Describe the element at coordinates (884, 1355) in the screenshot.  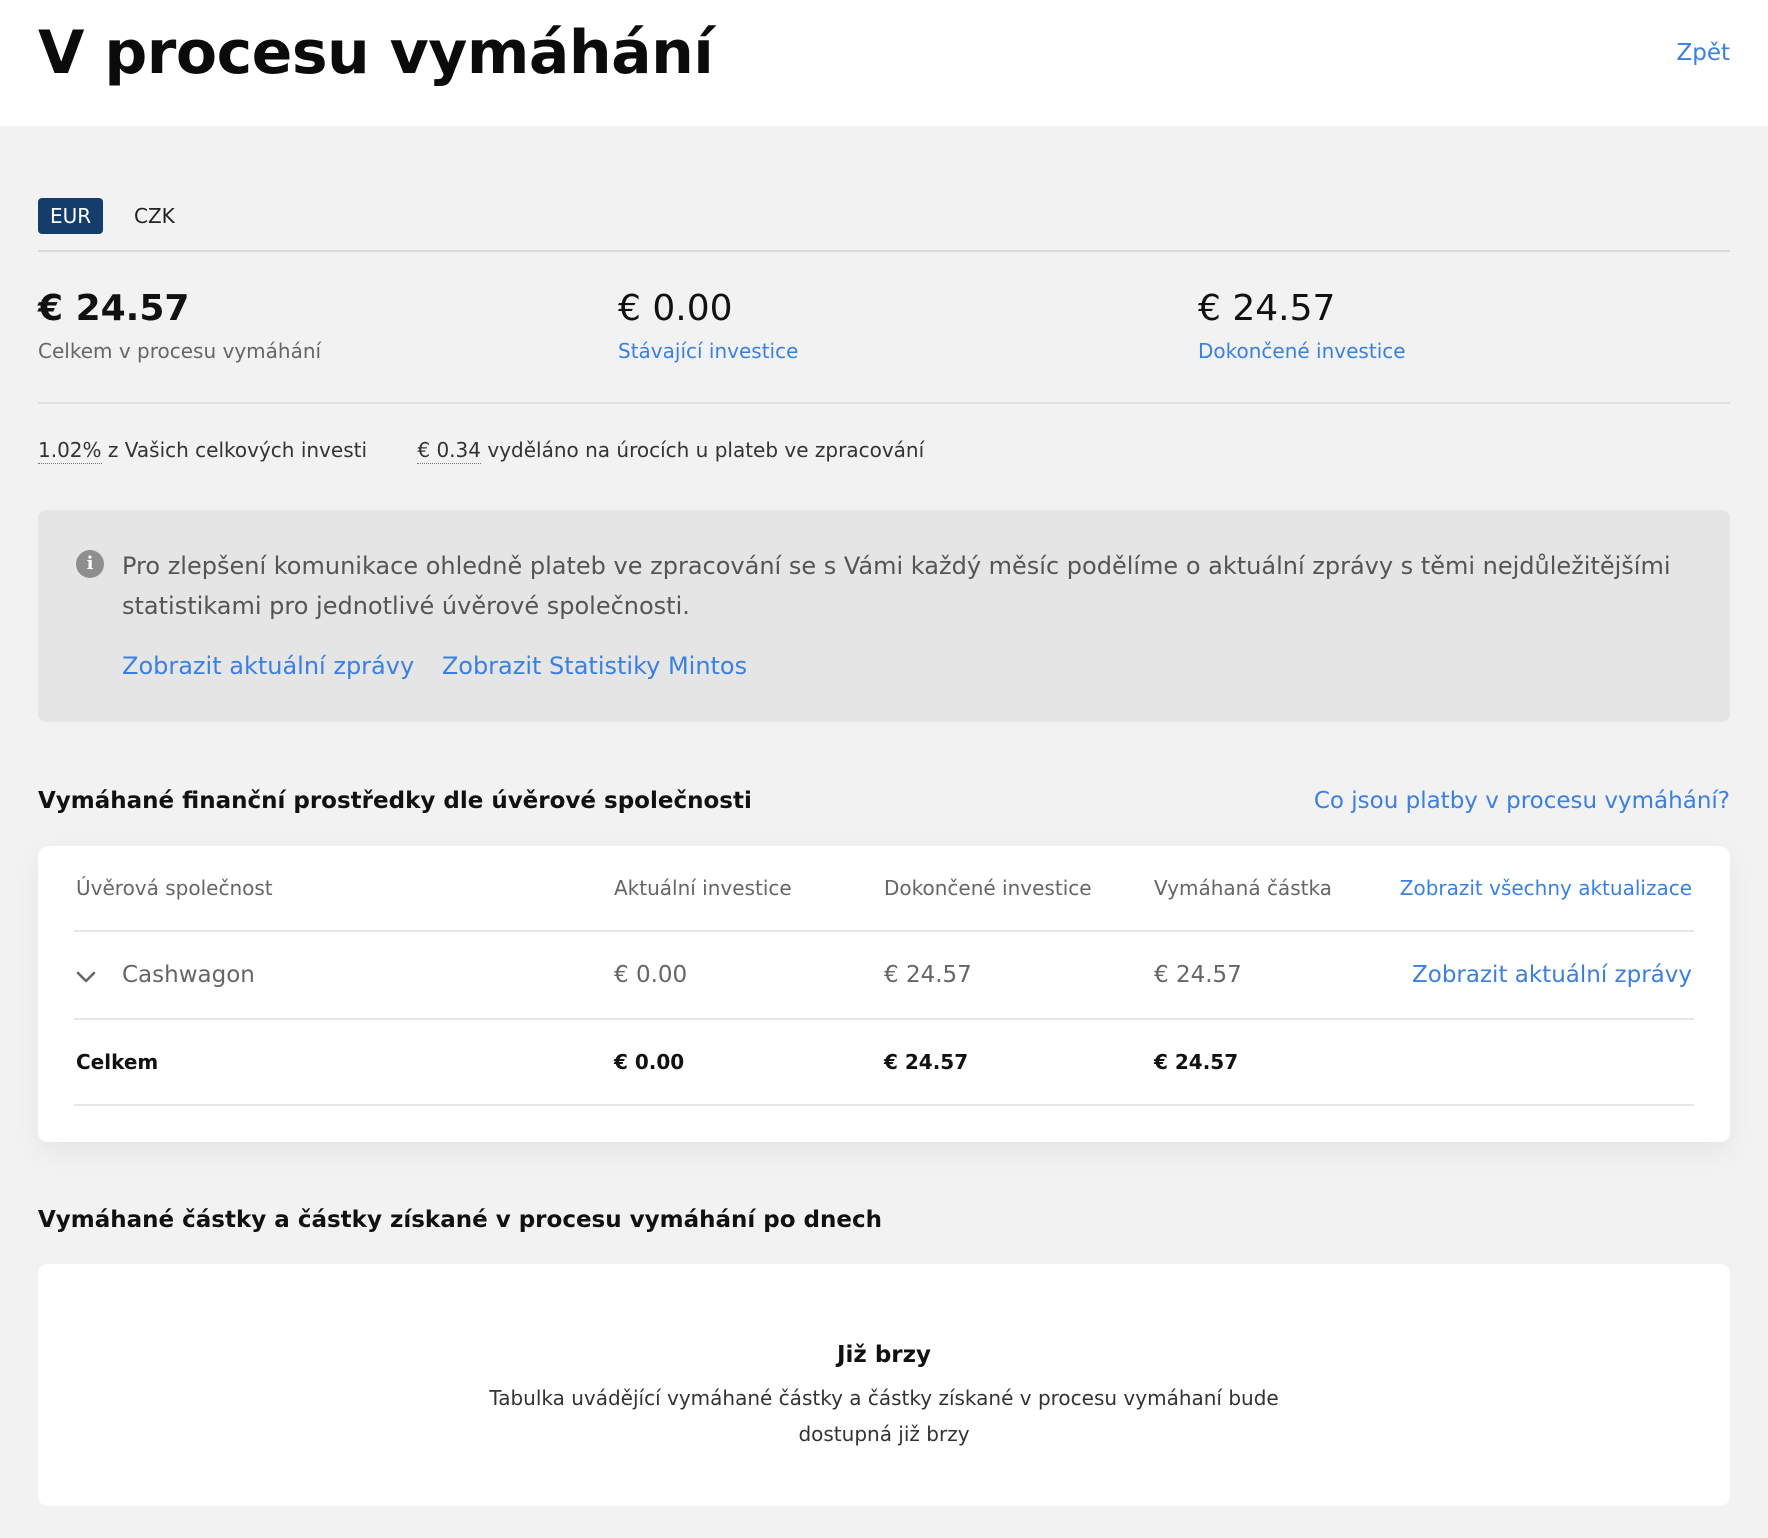
I see `coming-soon-title: Již brzy` at that location.